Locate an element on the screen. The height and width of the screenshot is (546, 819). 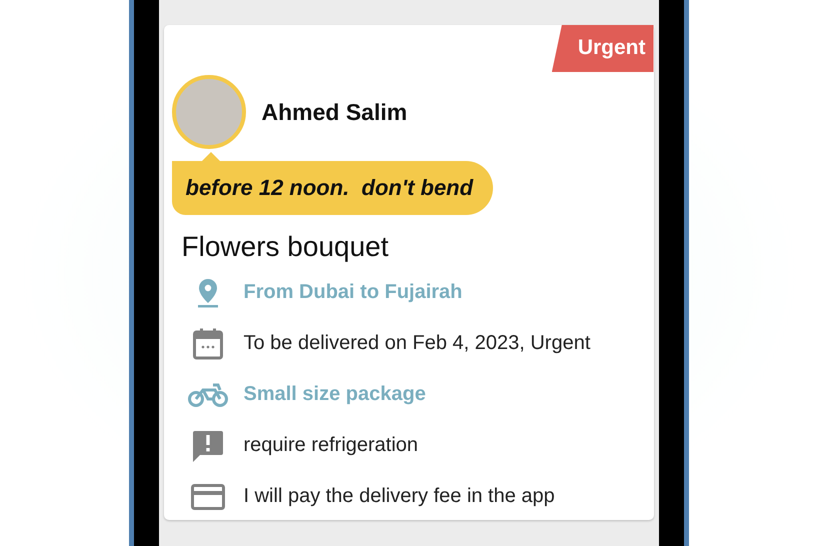
order-title: Flowers bouquet is located at coordinates (286, 247).